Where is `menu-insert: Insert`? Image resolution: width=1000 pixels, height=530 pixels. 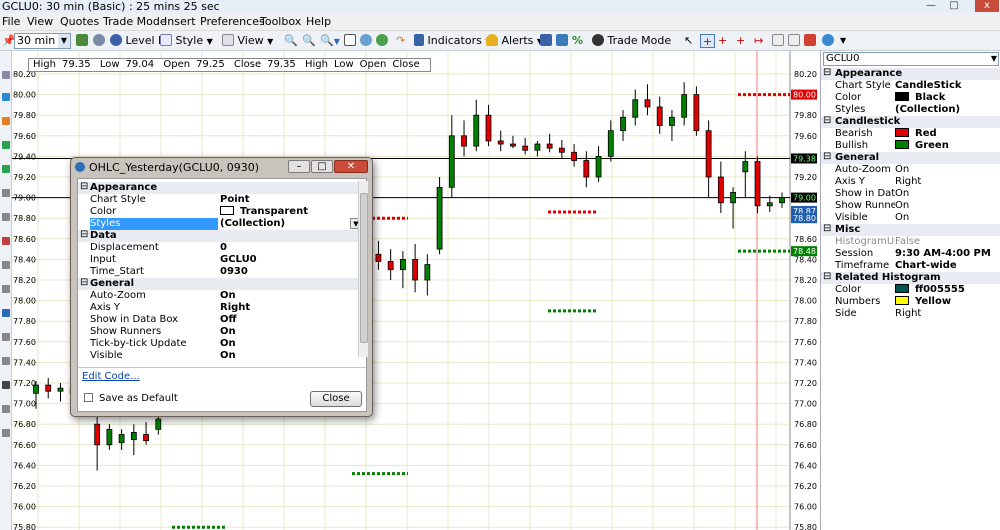
menu-insert: Insert is located at coordinates (180, 21).